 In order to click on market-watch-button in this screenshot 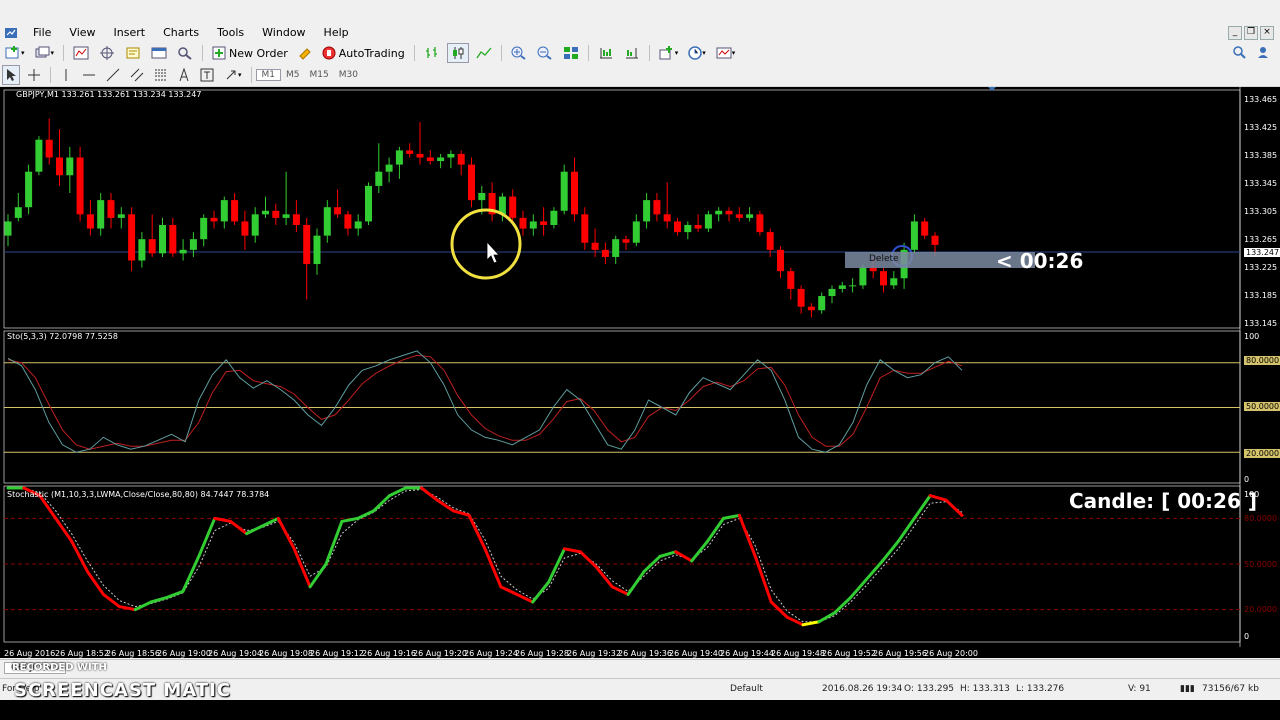, I will do `click(81, 53)`.